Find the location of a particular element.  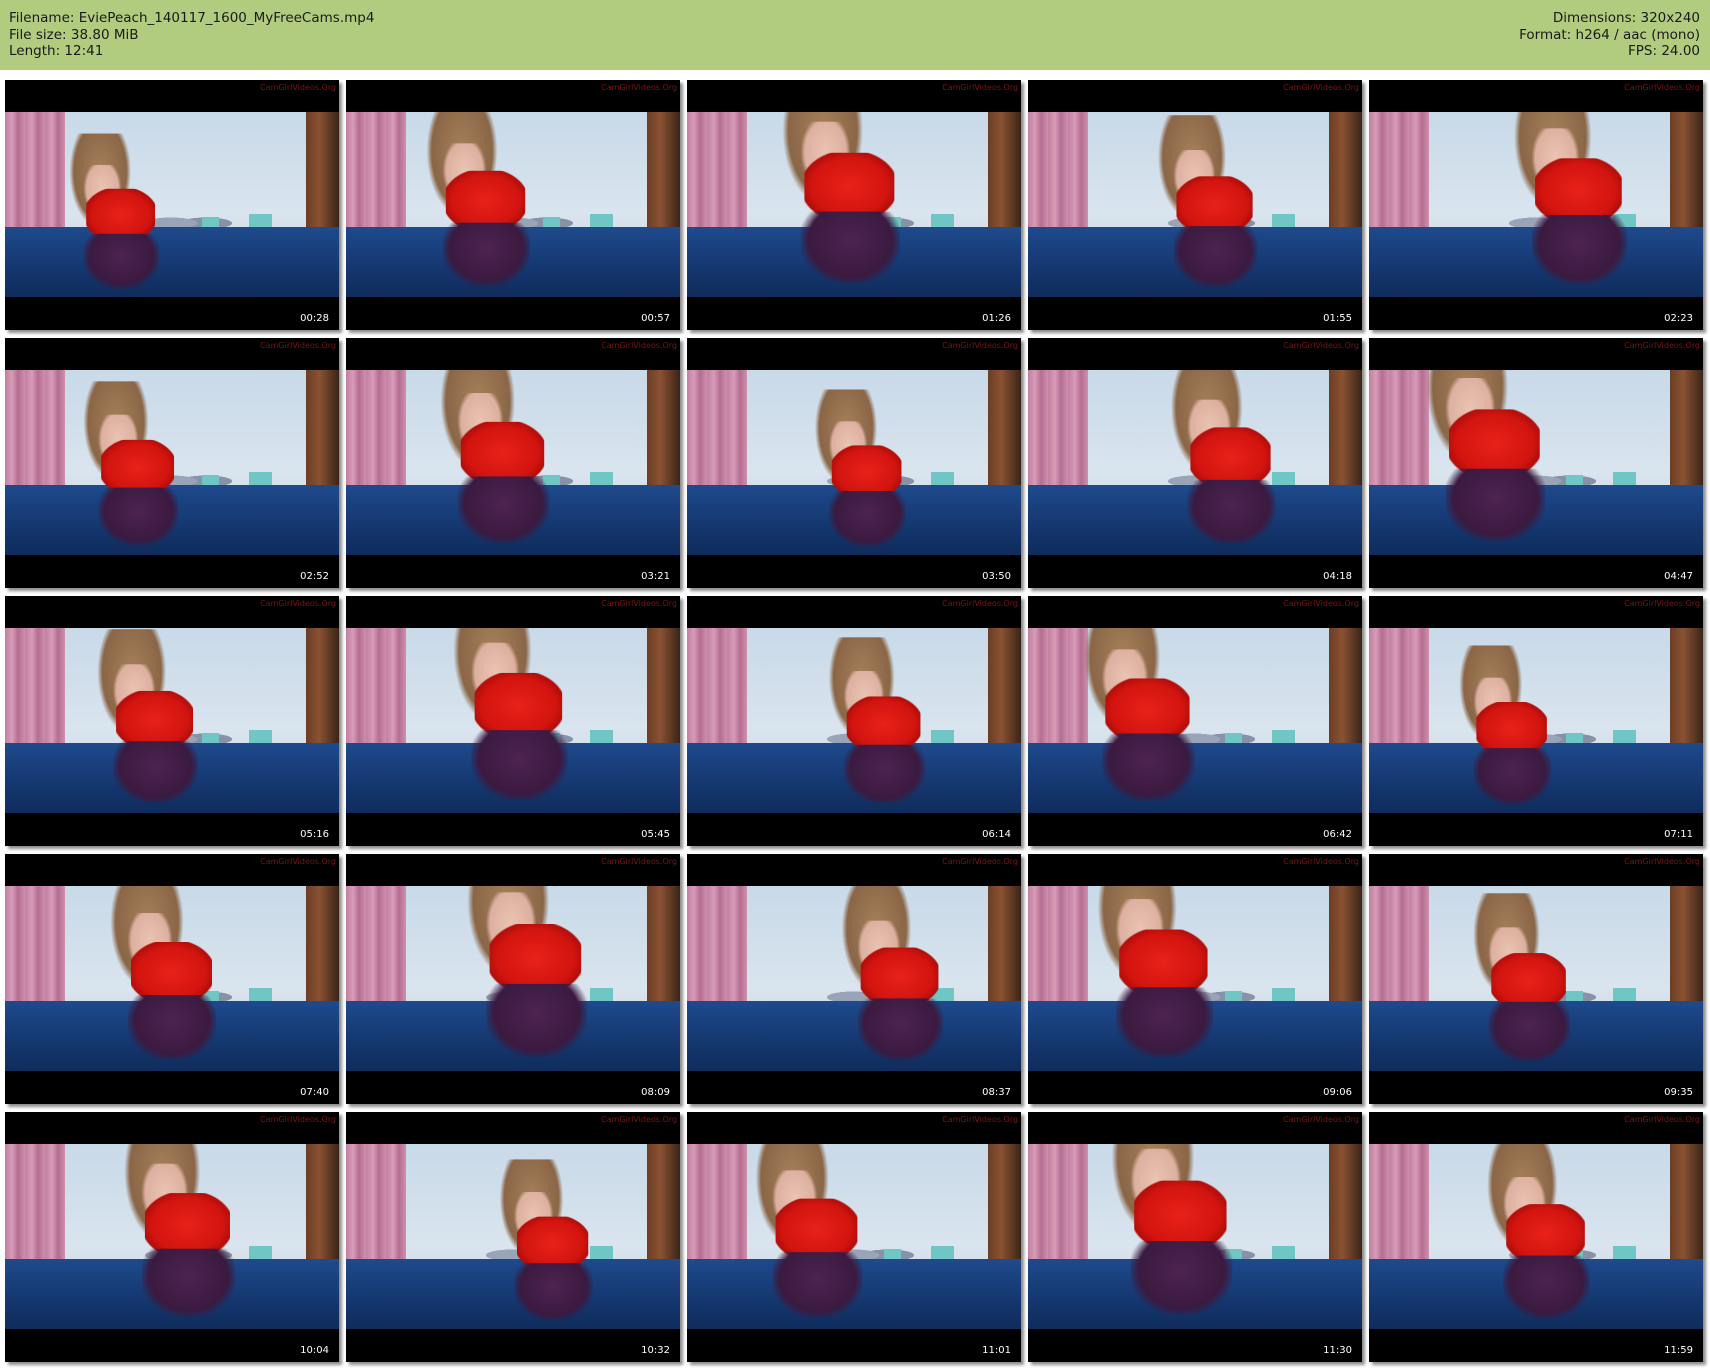

video-thumbnail: CamGirlVideos.Org 07:11 is located at coordinates (1536, 721).